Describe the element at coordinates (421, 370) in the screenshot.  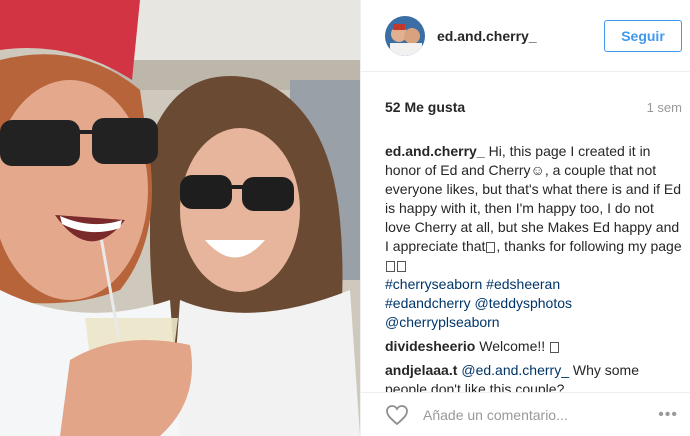
I see `comment-username: andjelaaa.t` at that location.